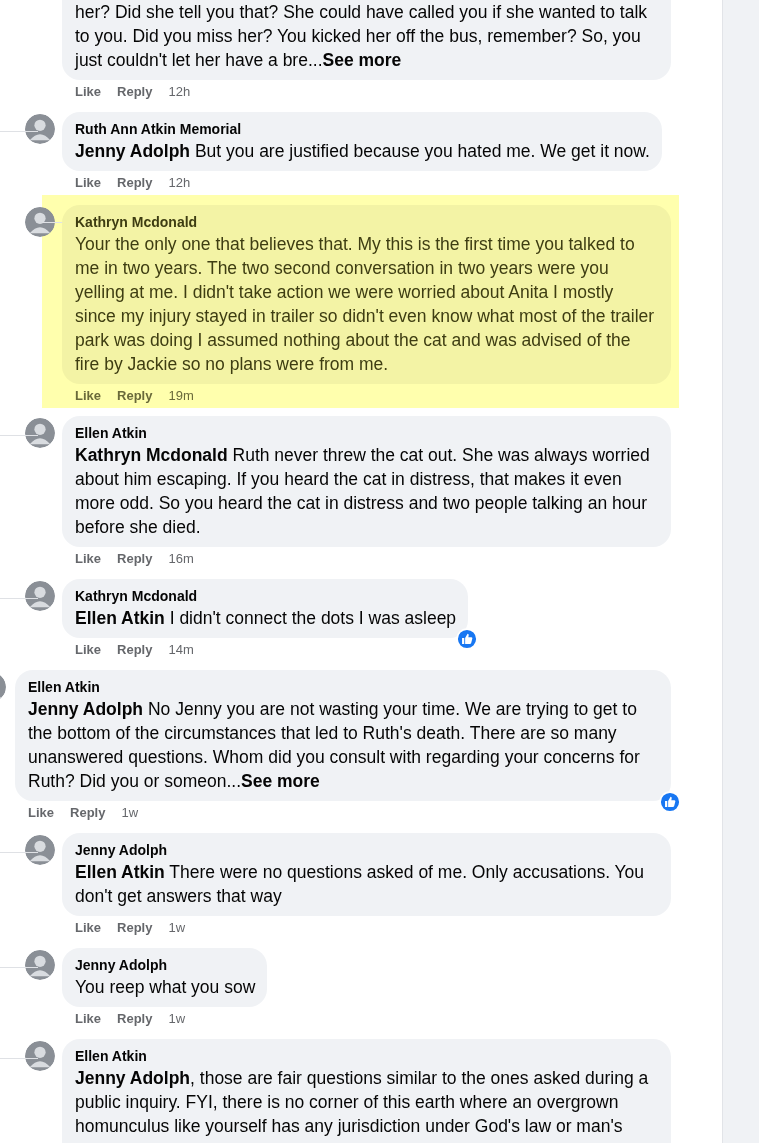 Image resolution: width=759 pixels, height=1143 pixels. What do you see at coordinates (165, 987) in the screenshot?
I see `comment-text: You reep what you sow` at bounding box center [165, 987].